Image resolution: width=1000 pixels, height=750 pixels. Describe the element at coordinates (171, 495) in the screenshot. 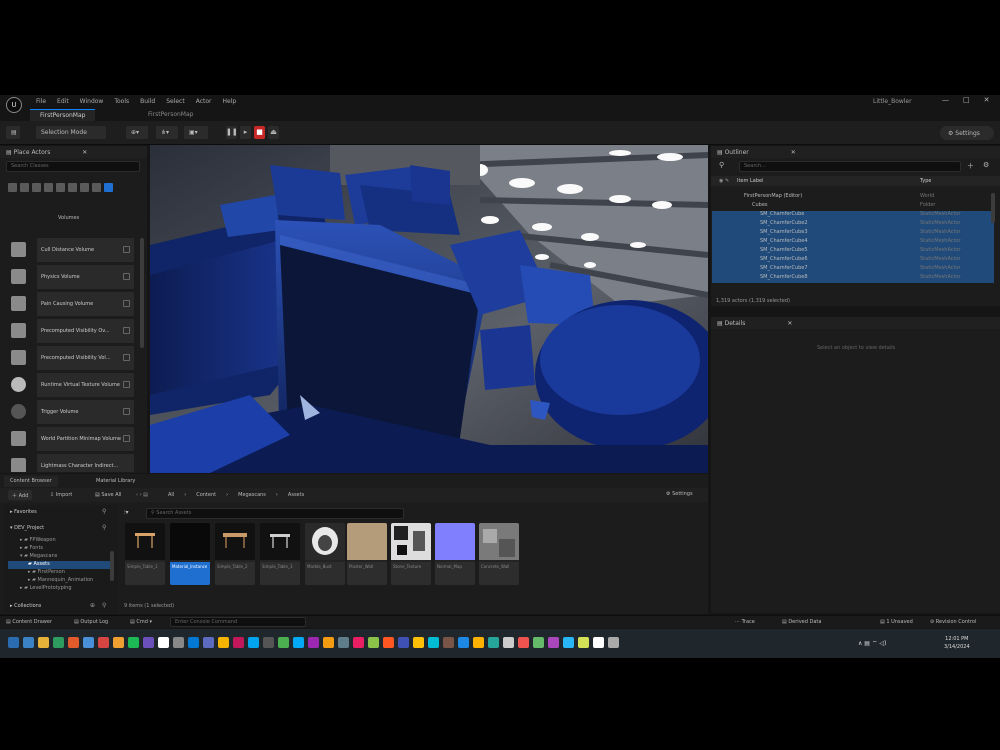

I see `breadcrumb-item: All` at that location.